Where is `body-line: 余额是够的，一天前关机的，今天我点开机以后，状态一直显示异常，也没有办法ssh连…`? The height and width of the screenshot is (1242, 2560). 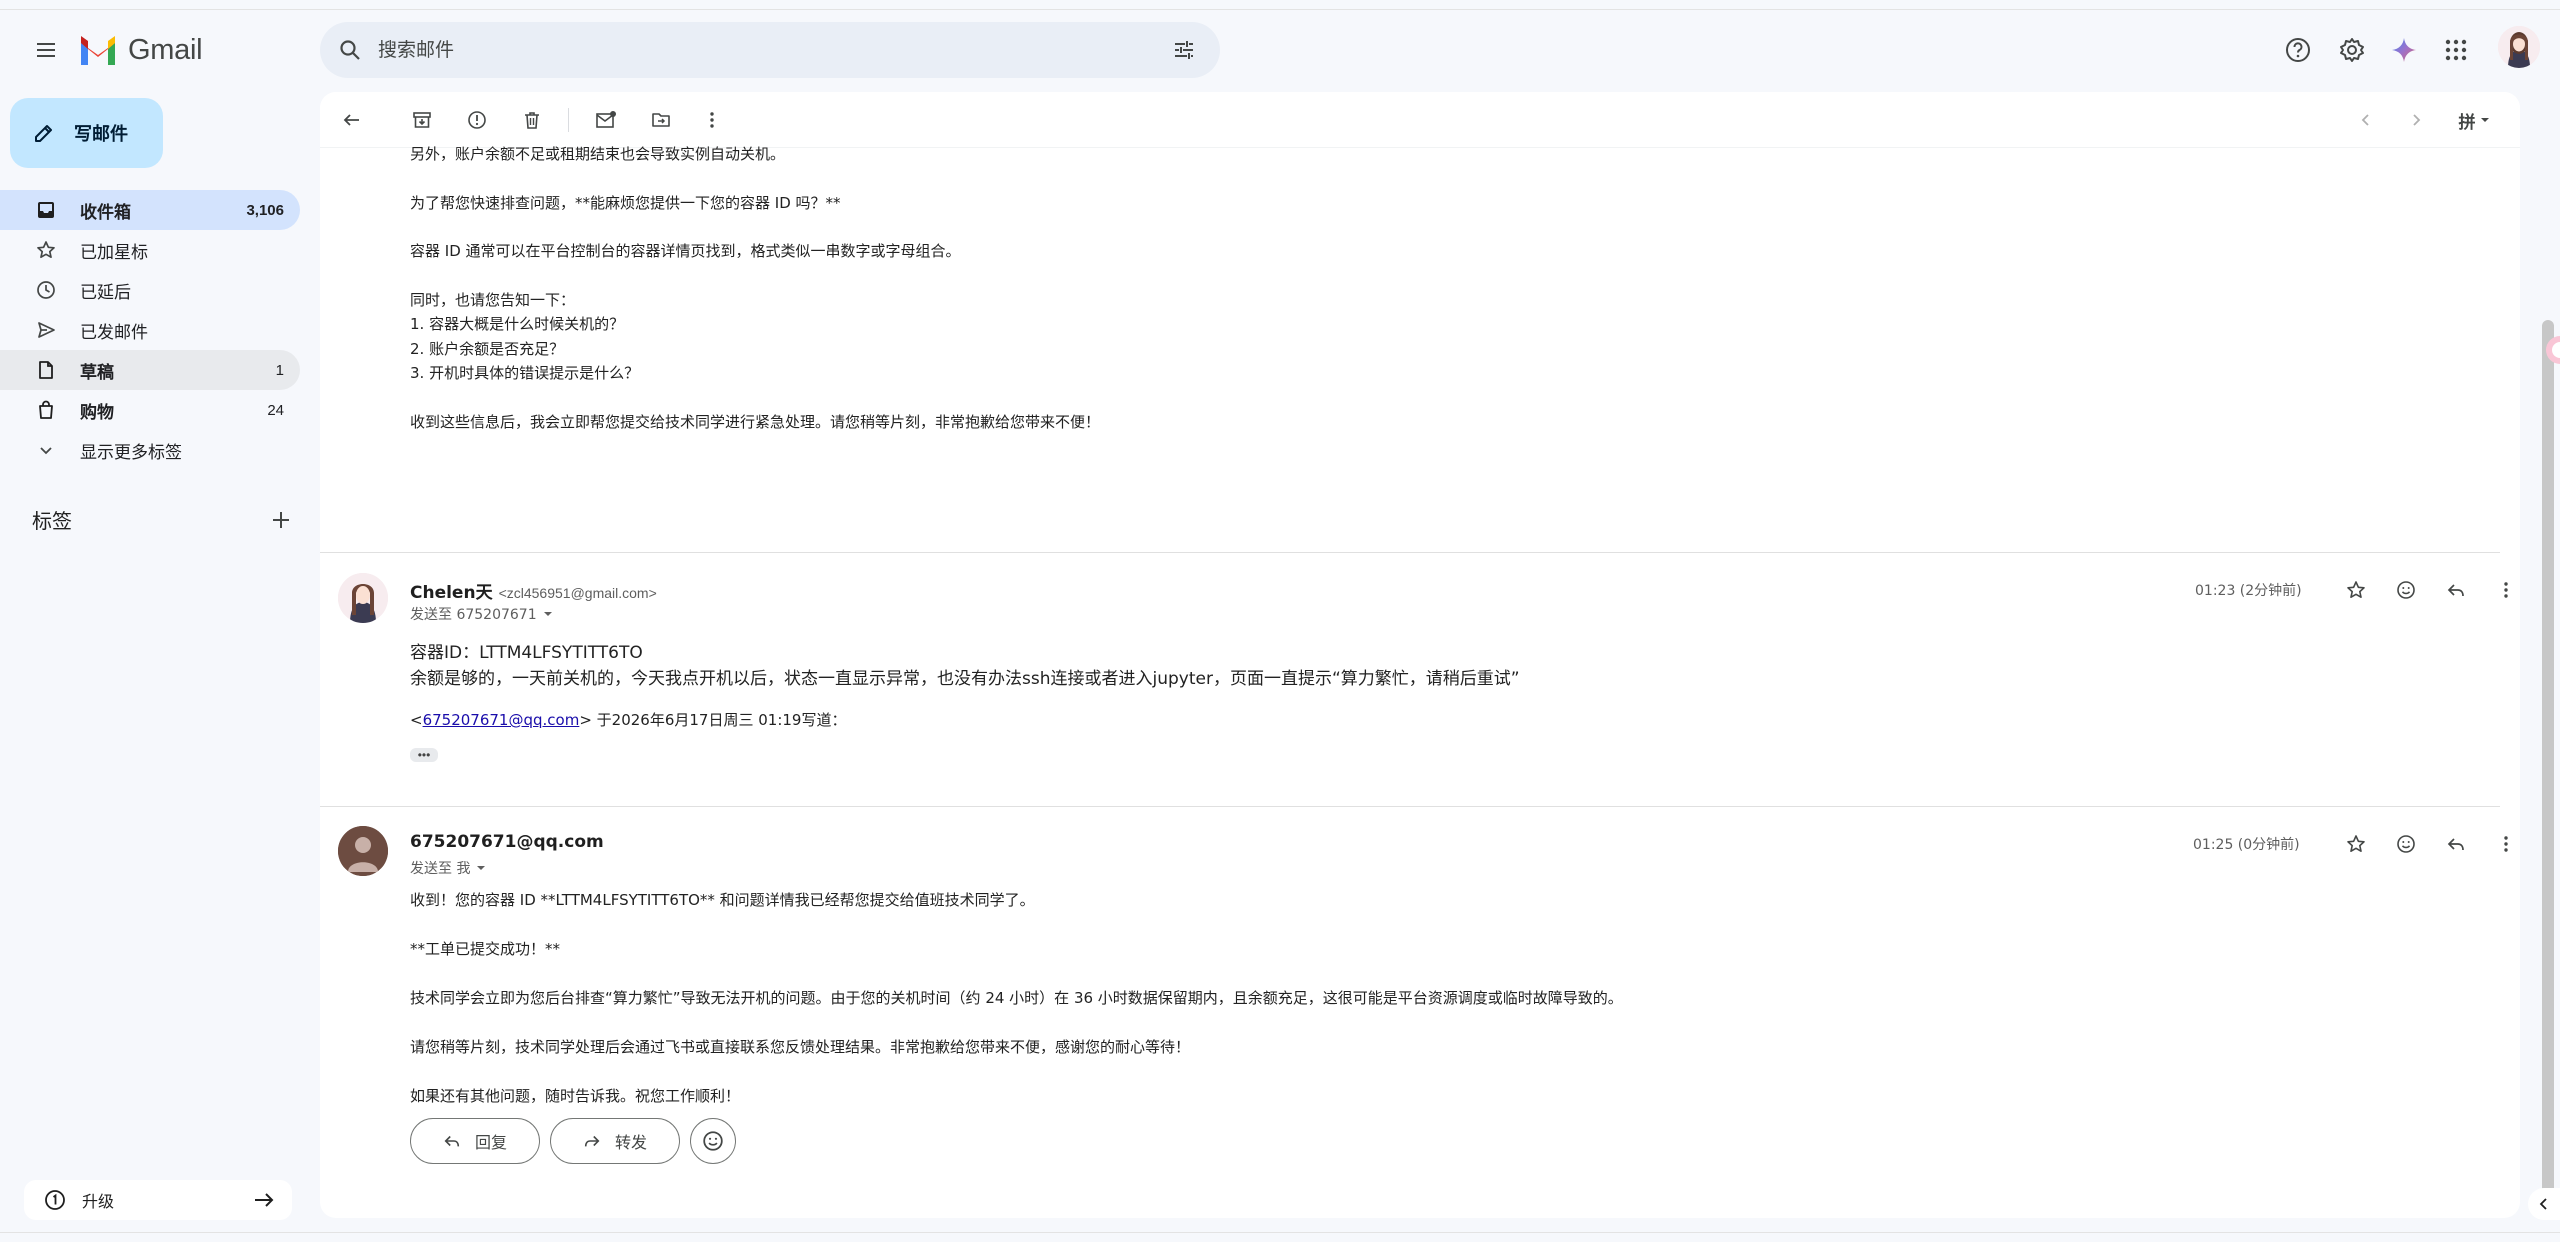
body-line: 余额是够的，一天前关机的，今天我点开机以后，状态一直显示异常，也没有办法ssh连… is located at coordinates (965, 679).